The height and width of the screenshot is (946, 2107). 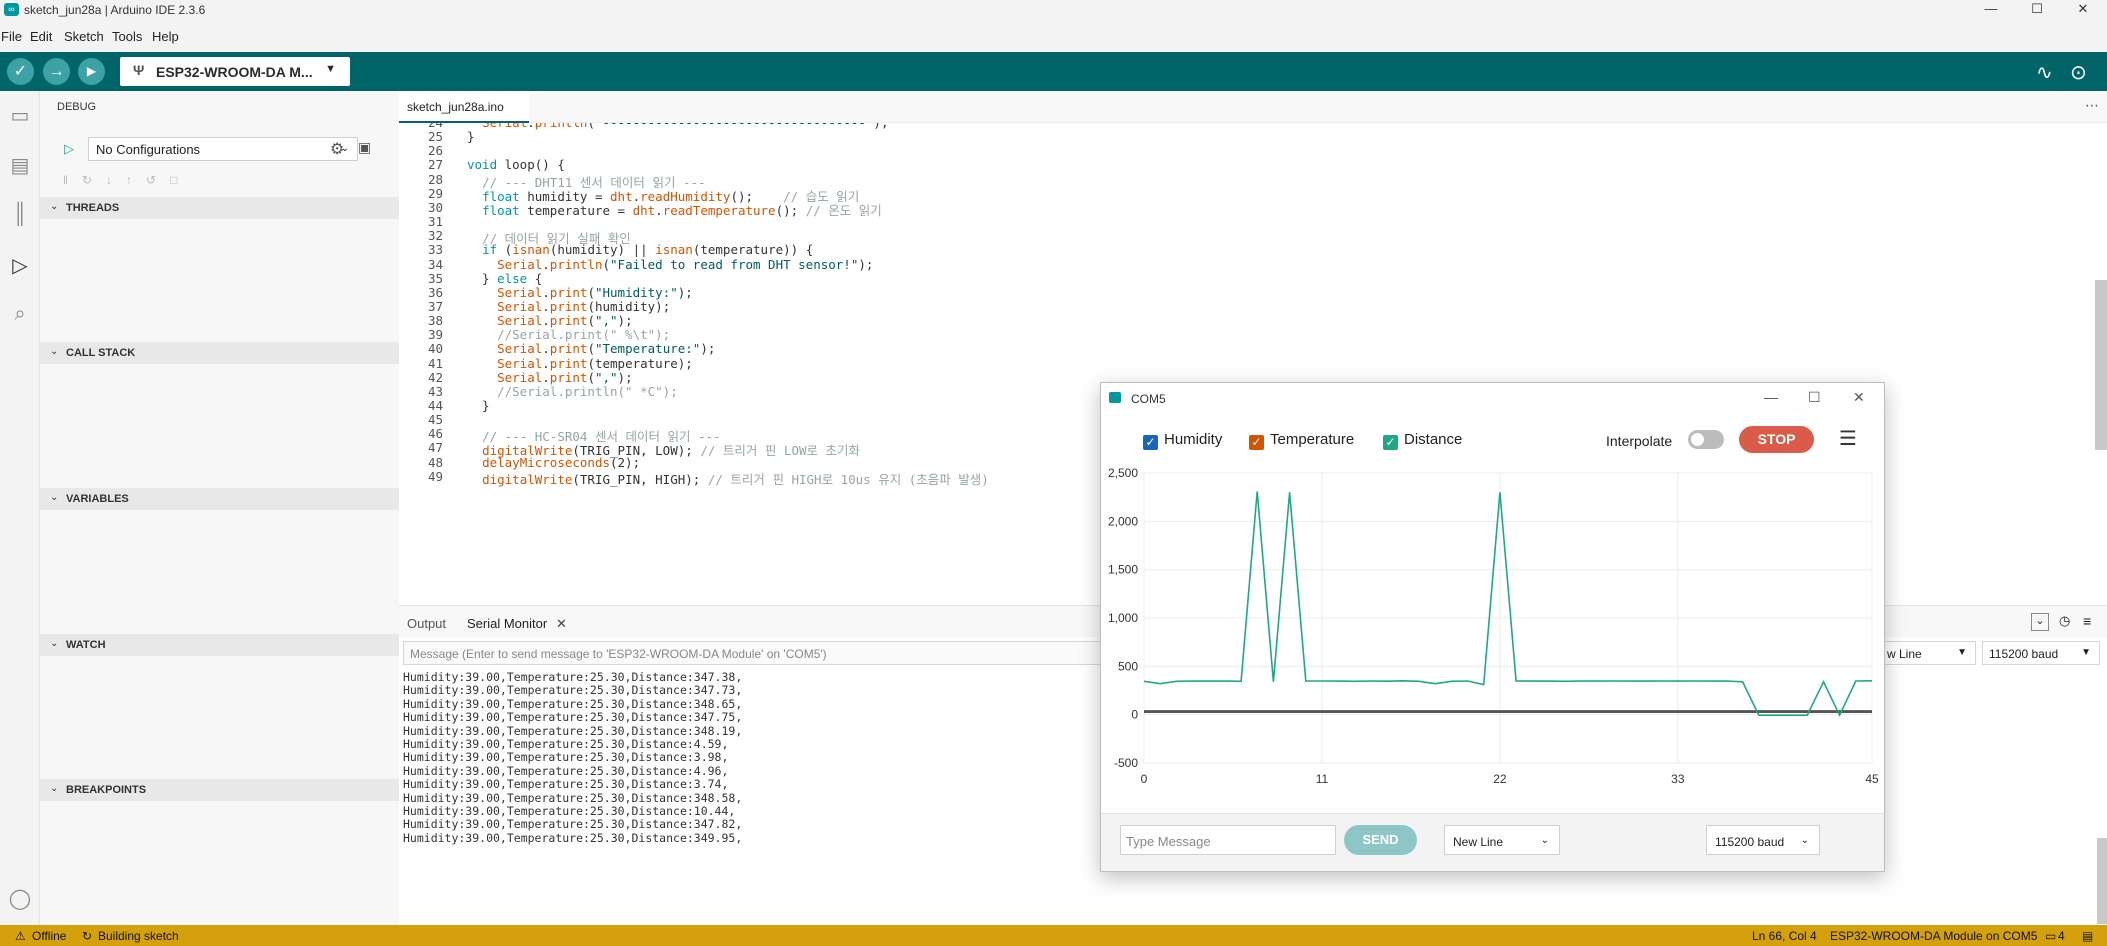 I want to click on upload-button: →, so click(x=56, y=71).